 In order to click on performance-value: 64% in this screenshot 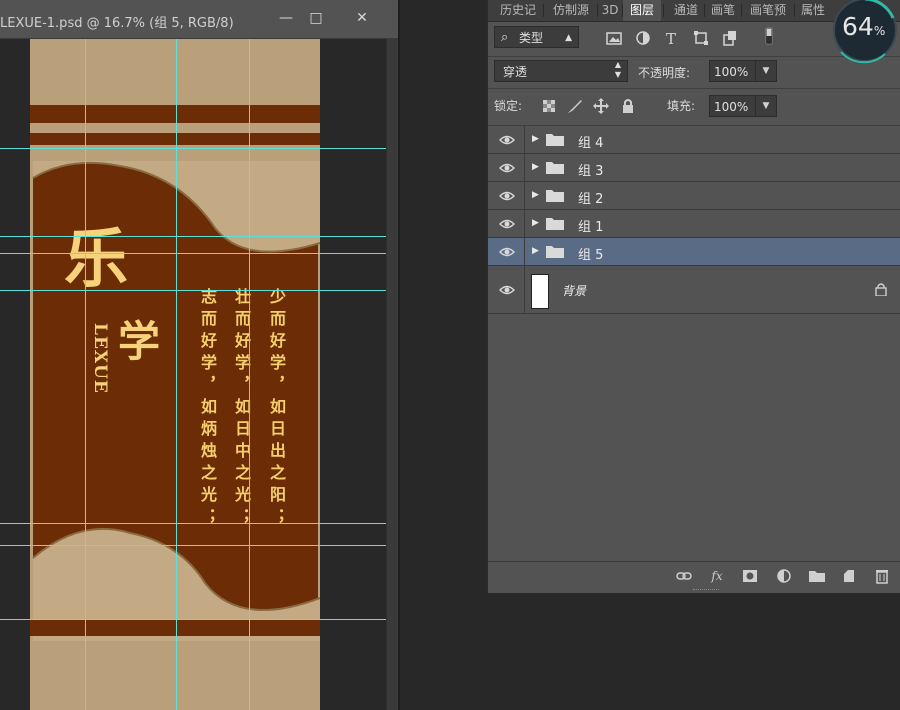, I will do `click(863, 26)`.